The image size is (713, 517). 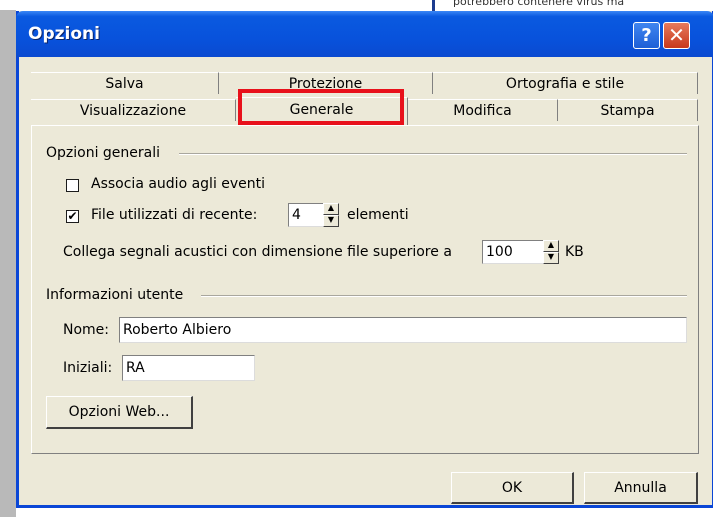 I want to click on dialog-title: Opzioni, so click(x=64, y=34).